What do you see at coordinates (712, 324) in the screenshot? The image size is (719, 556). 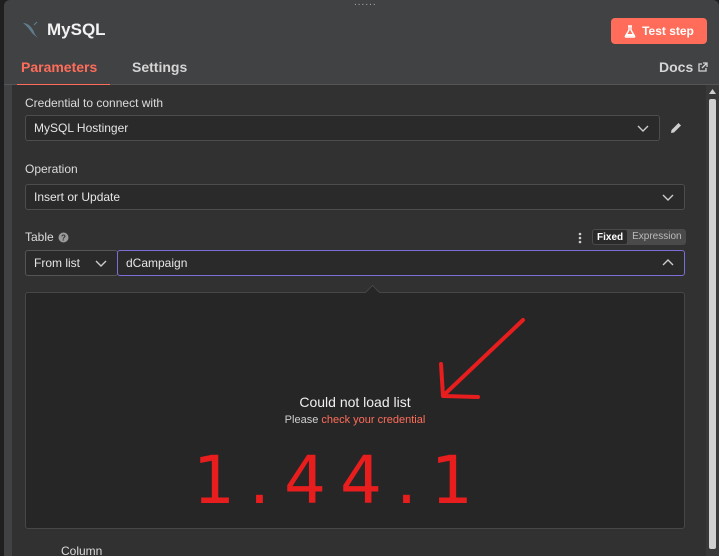 I see `scrollbar-thumb` at bounding box center [712, 324].